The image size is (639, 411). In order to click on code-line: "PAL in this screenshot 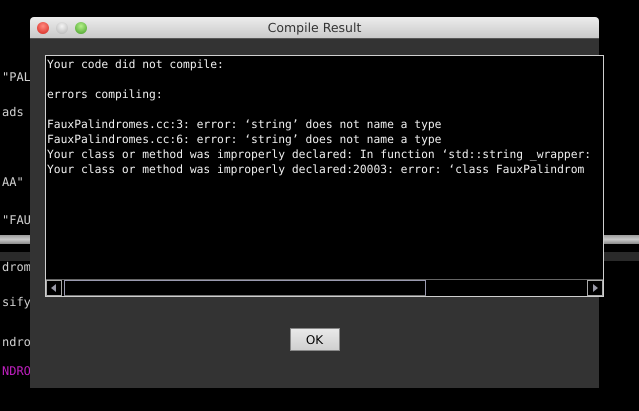, I will do `click(16, 77)`.